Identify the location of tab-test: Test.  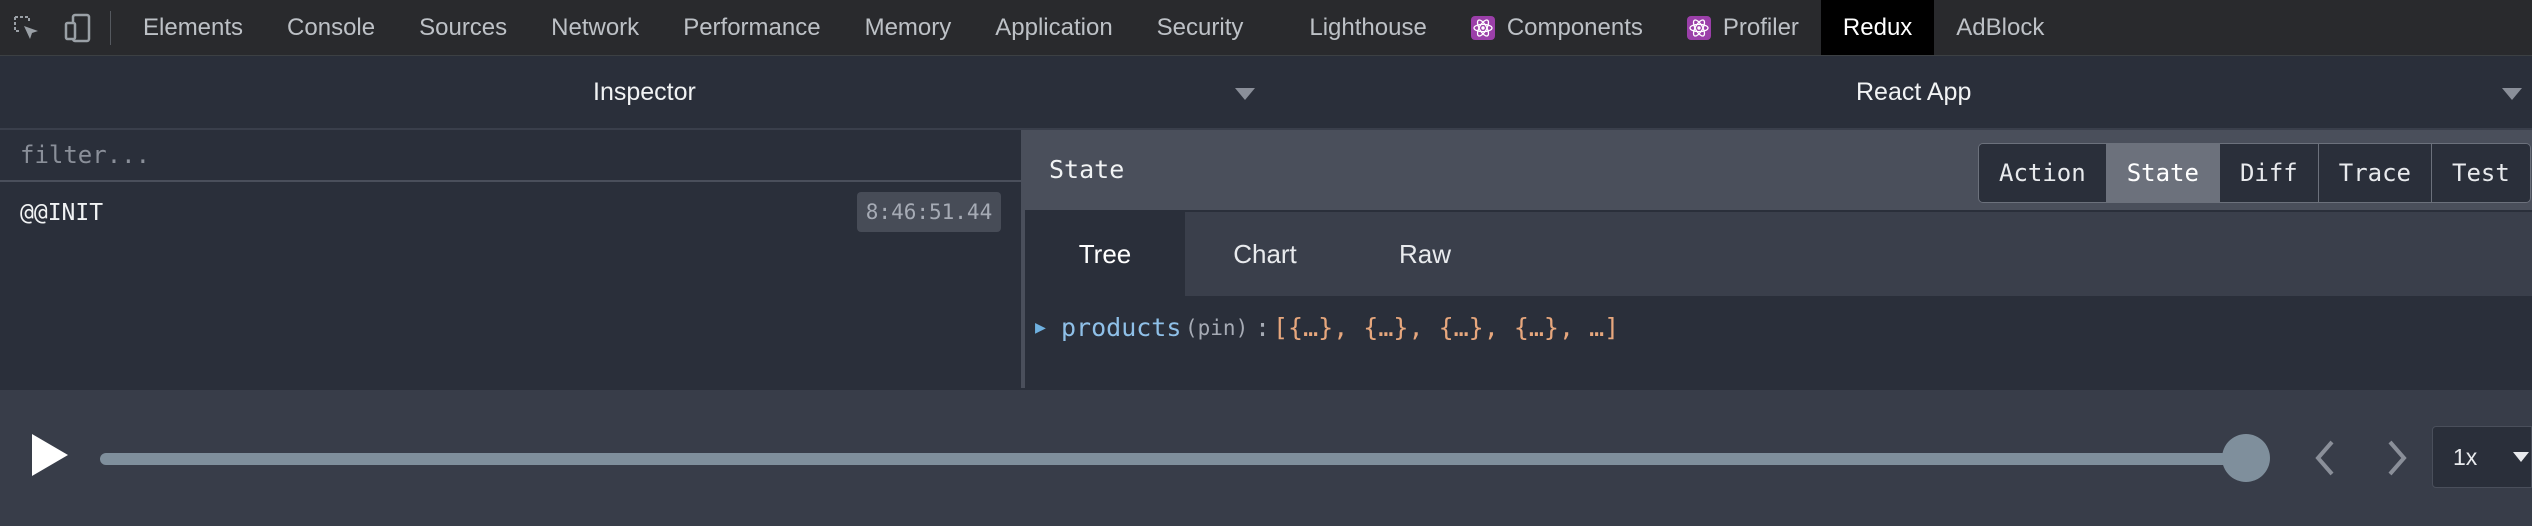
(2481, 173).